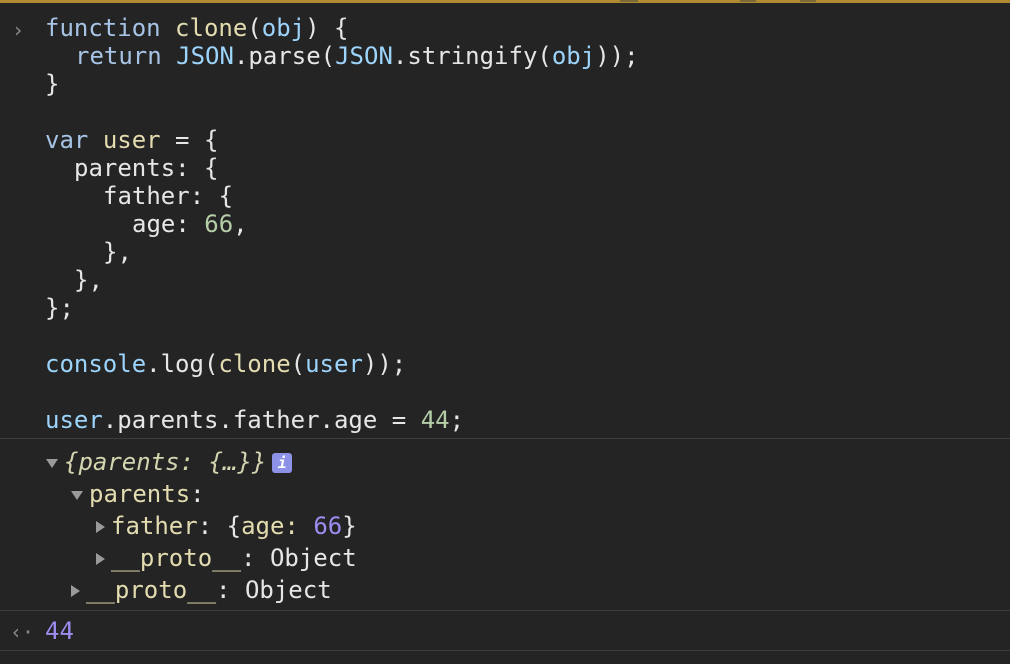  What do you see at coordinates (384, 364) in the screenshot?
I see `close-log: ));` at bounding box center [384, 364].